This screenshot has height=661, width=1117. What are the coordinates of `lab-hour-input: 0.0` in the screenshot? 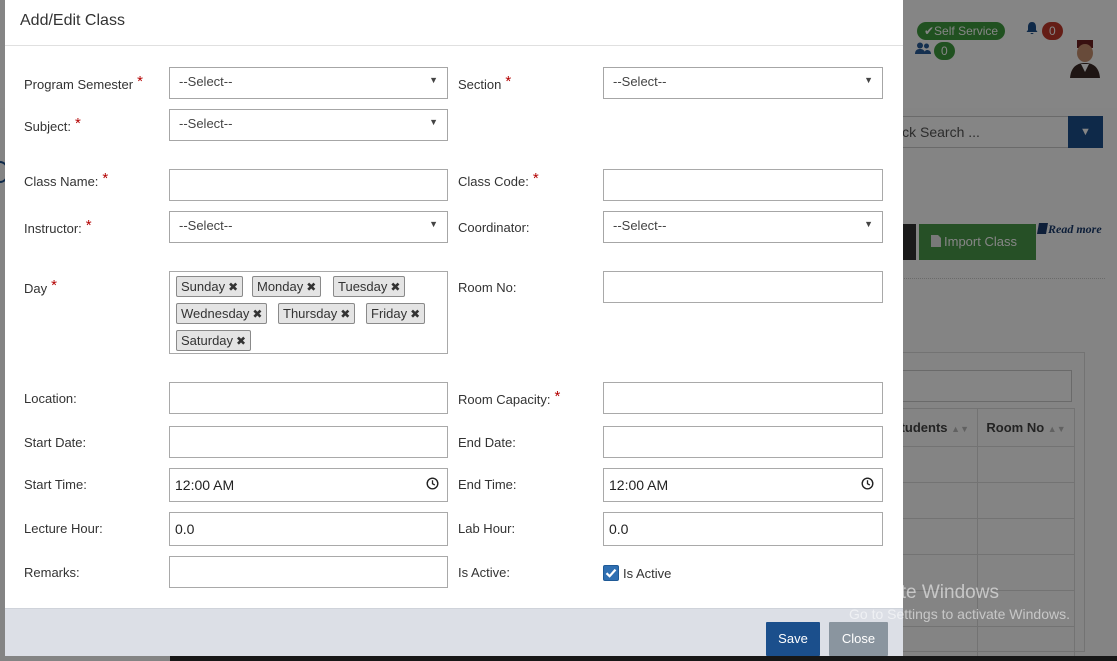 It's located at (743, 529).